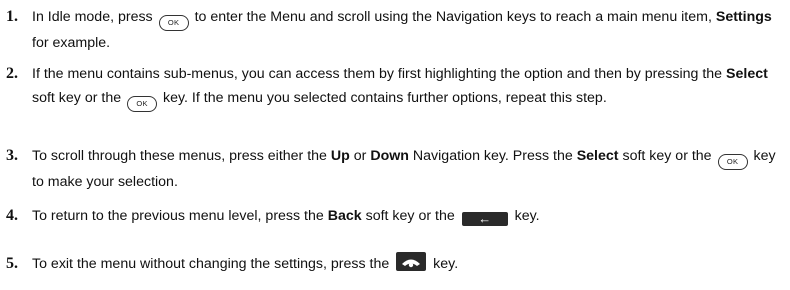 Image resolution: width=790 pixels, height=290 pixels. I want to click on soft-key-name: Back, so click(344, 216).